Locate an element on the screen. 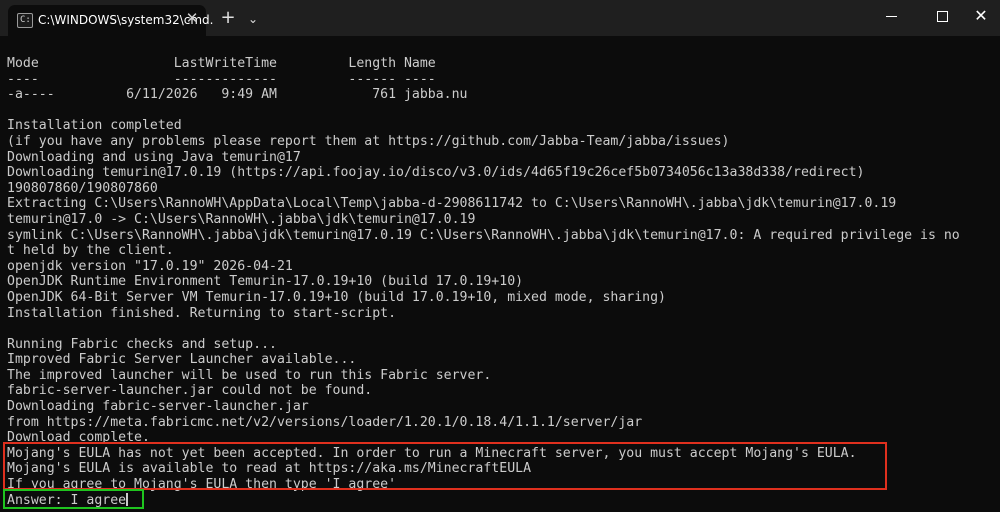 This screenshot has height=512, width=1000. new-tab-button: + is located at coordinates (228, 19).